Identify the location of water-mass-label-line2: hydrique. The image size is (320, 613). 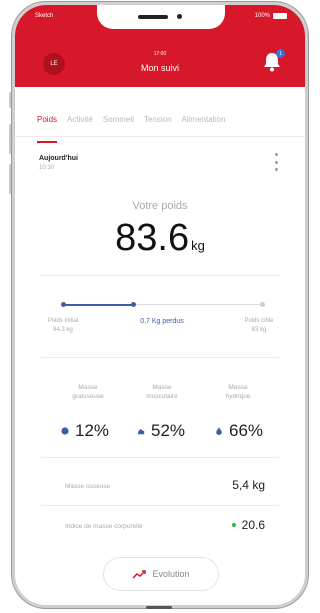
(238, 396).